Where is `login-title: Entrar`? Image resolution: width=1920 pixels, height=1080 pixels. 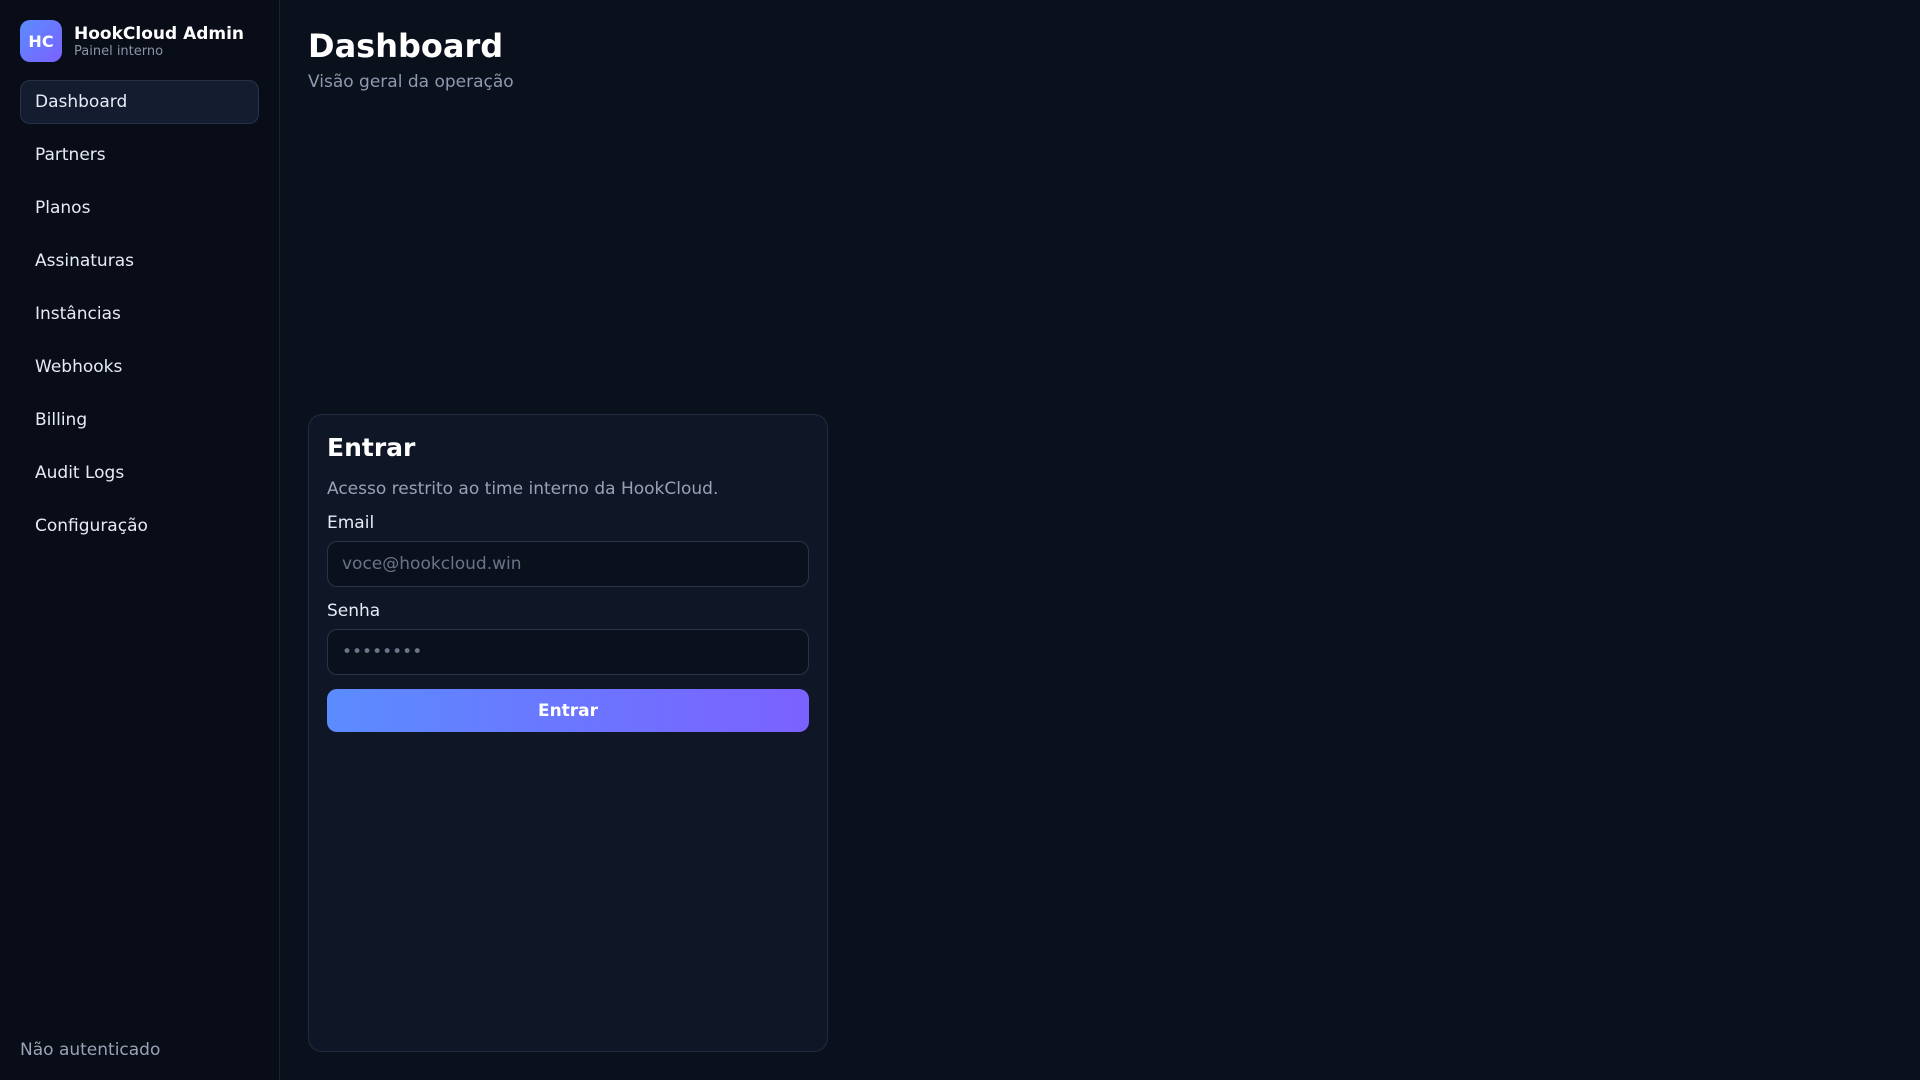
login-title: Entrar is located at coordinates (371, 447).